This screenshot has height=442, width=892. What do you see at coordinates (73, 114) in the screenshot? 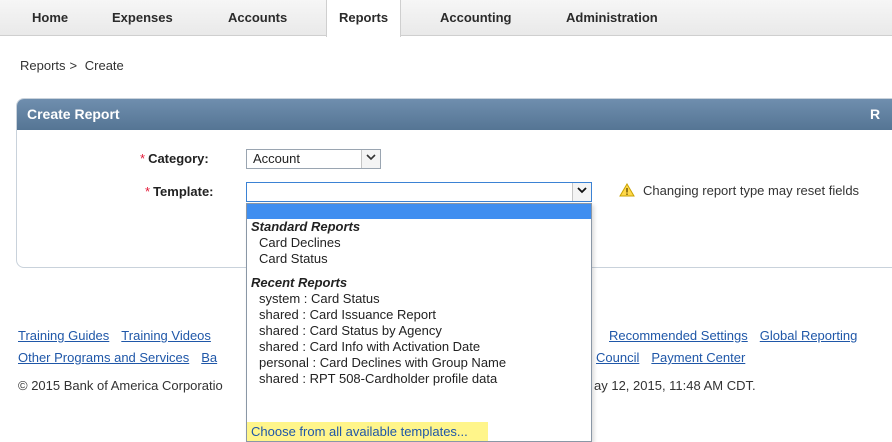
I see `panel-title: Create Report` at bounding box center [73, 114].